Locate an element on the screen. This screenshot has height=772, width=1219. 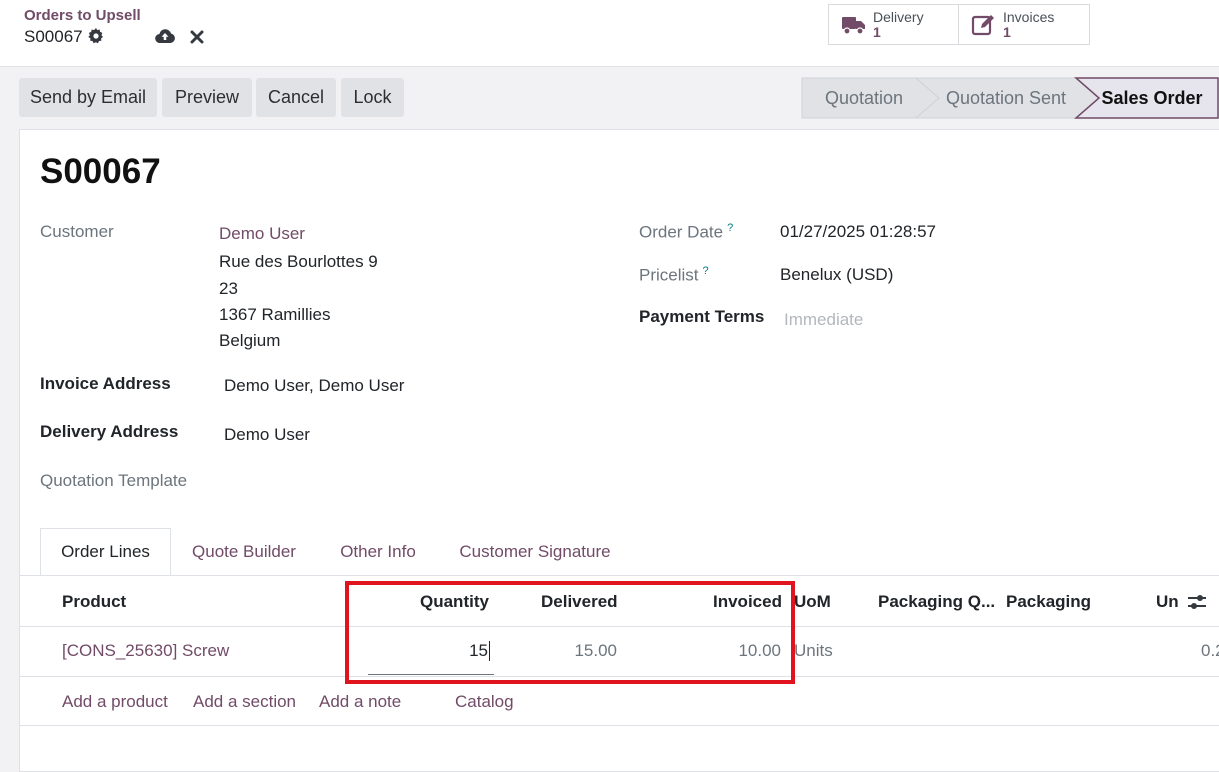
unit-price-cell: 0.2 is located at coordinates (1210, 651).